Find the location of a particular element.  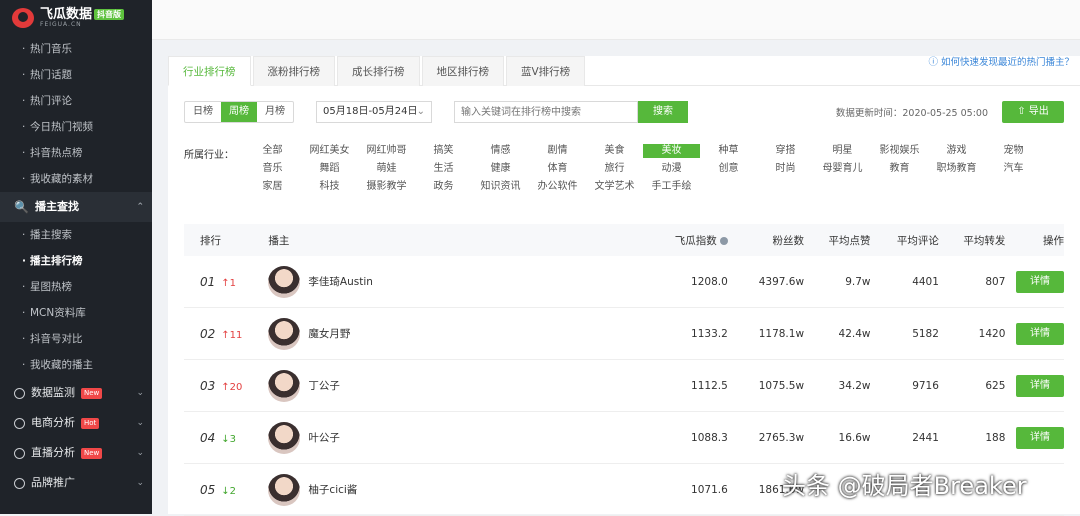

sidebar-item: 今日热门视频 is located at coordinates (76, 127).